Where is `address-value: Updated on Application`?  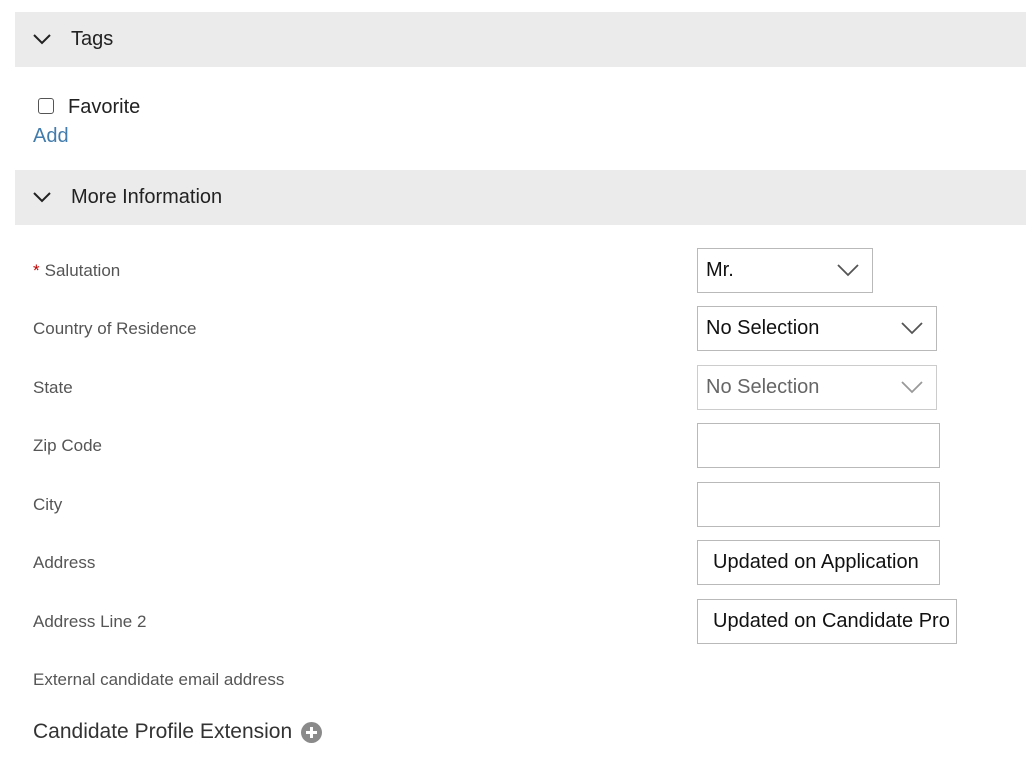
address-value: Updated on Application is located at coordinates (816, 562).